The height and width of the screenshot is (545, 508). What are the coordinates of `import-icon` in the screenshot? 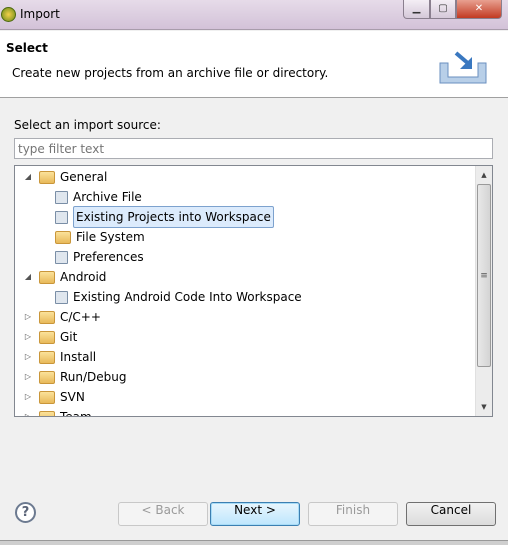 It's located at (463, 67).